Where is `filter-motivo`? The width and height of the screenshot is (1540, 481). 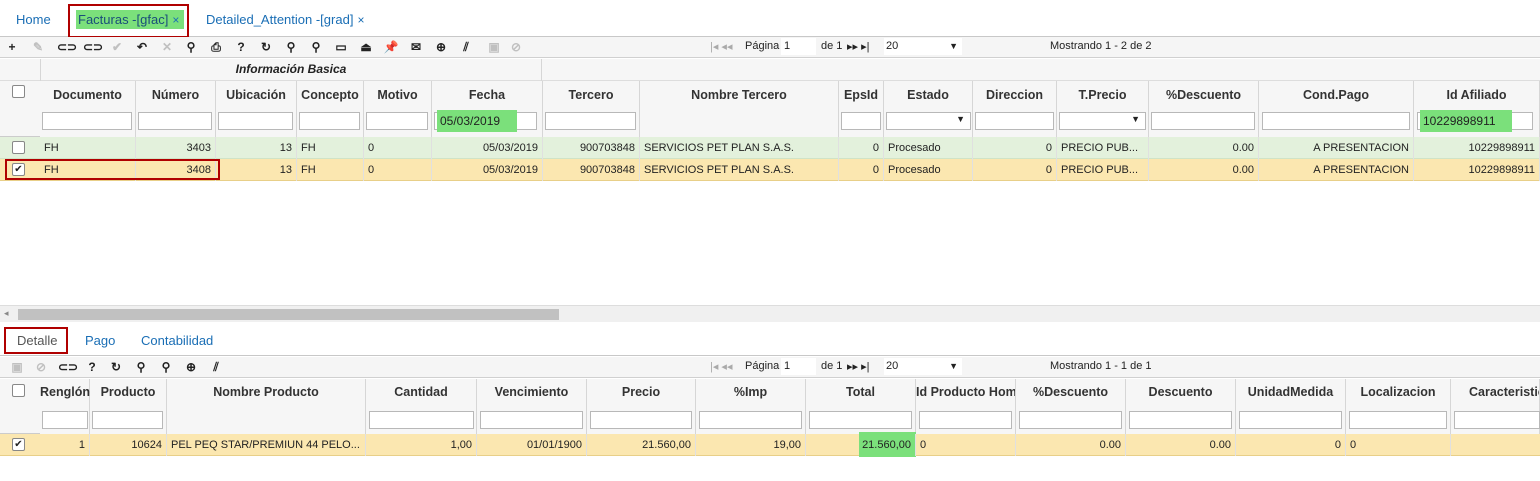
filter-motivo is located at coordinates (397, 121).